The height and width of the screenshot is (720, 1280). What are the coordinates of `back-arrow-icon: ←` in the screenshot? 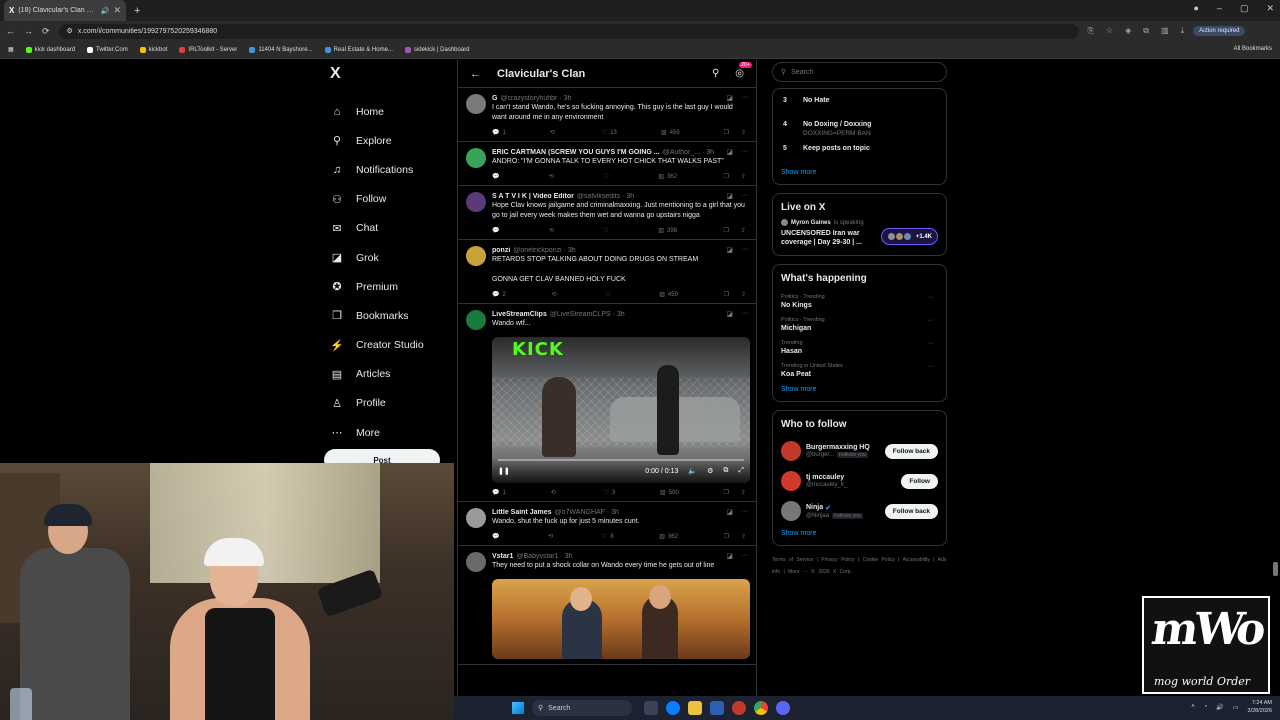 It's located at (475, 74).